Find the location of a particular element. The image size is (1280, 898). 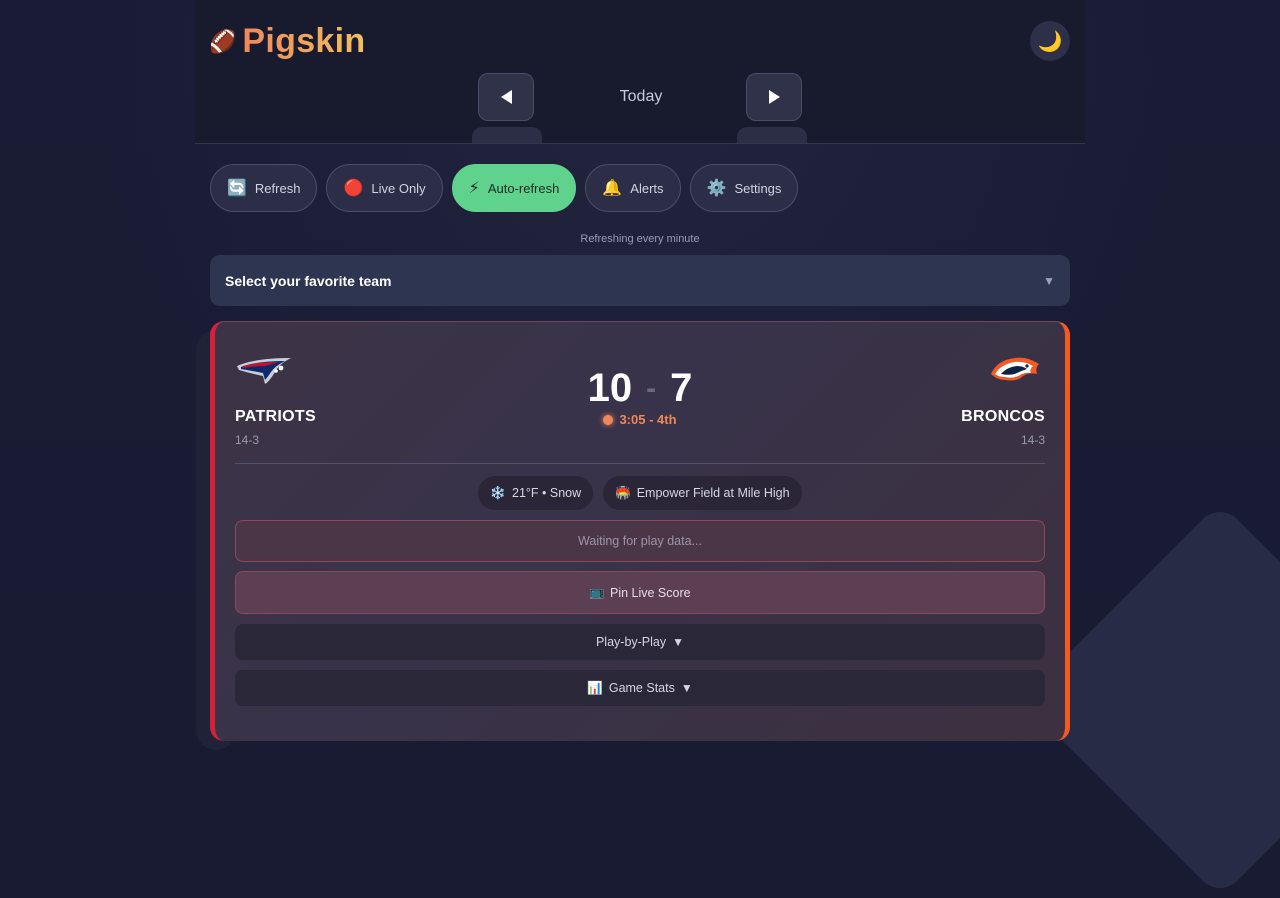

gear-icon: ⚙️ is located at coordinates (717, 188).